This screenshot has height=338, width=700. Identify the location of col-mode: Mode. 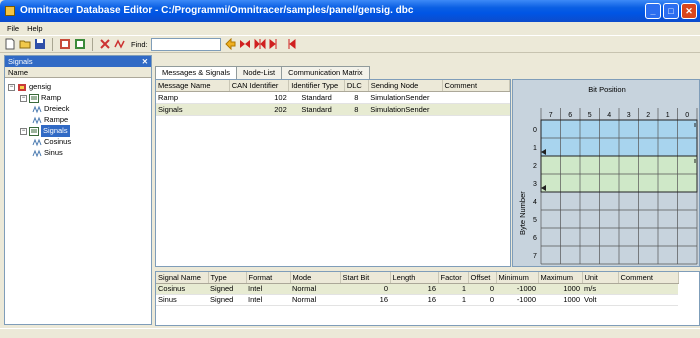
(315, 278).